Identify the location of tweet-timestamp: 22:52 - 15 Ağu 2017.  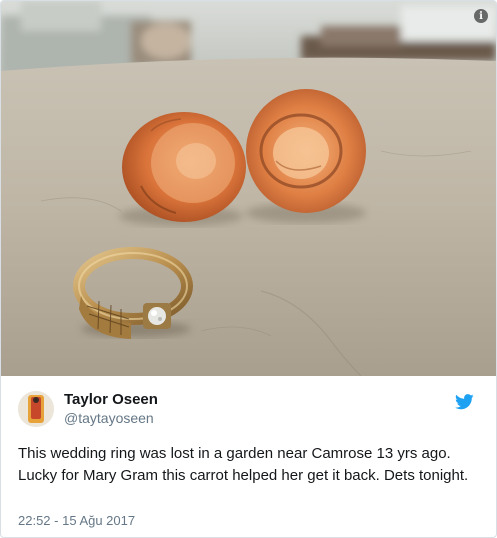
(76, 520).